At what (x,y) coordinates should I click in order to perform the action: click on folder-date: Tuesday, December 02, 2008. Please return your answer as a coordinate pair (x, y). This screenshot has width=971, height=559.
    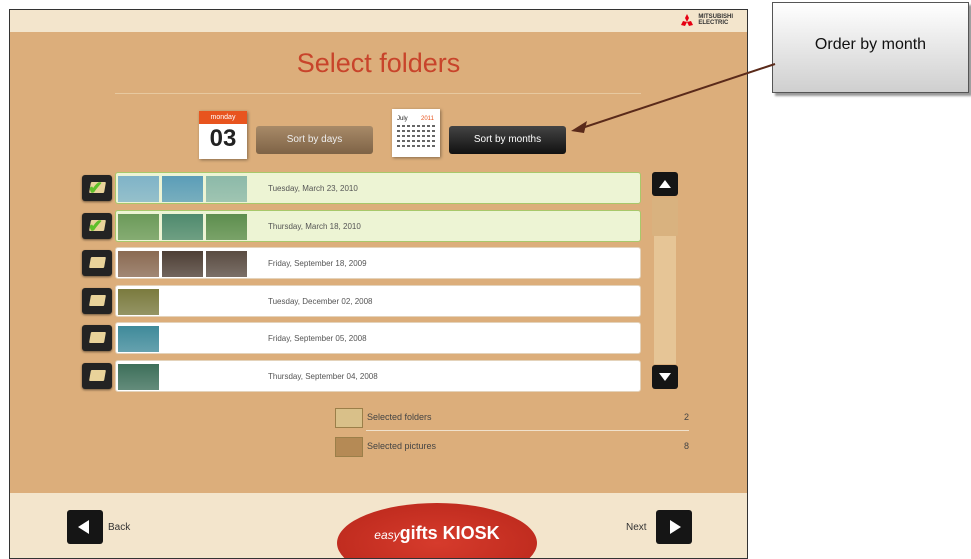
    Looking at the image, I should click on (320, 301).